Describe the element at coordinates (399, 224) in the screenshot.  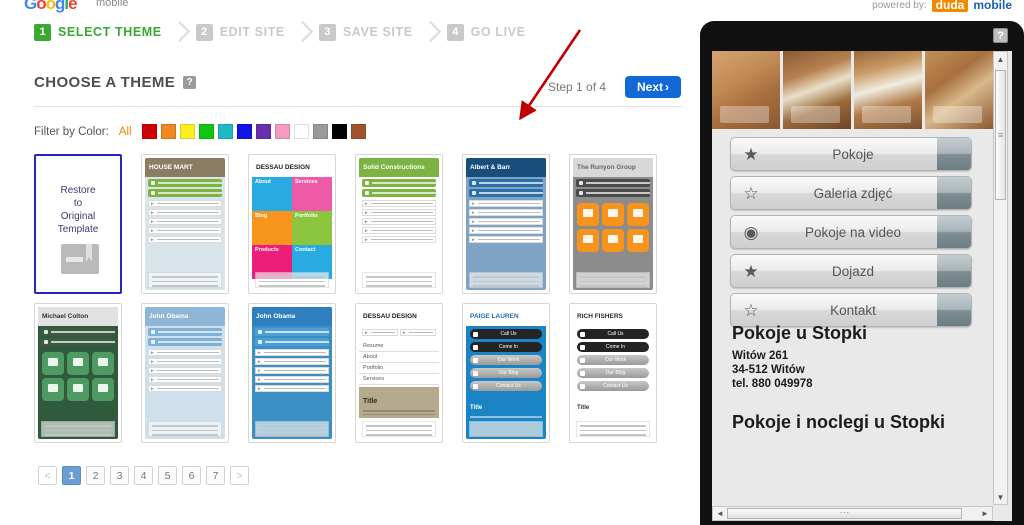
I see `theme-card-solid-constructions: Solid Constructions ▸ ▸ ▸ ▸ ▸` at that location.